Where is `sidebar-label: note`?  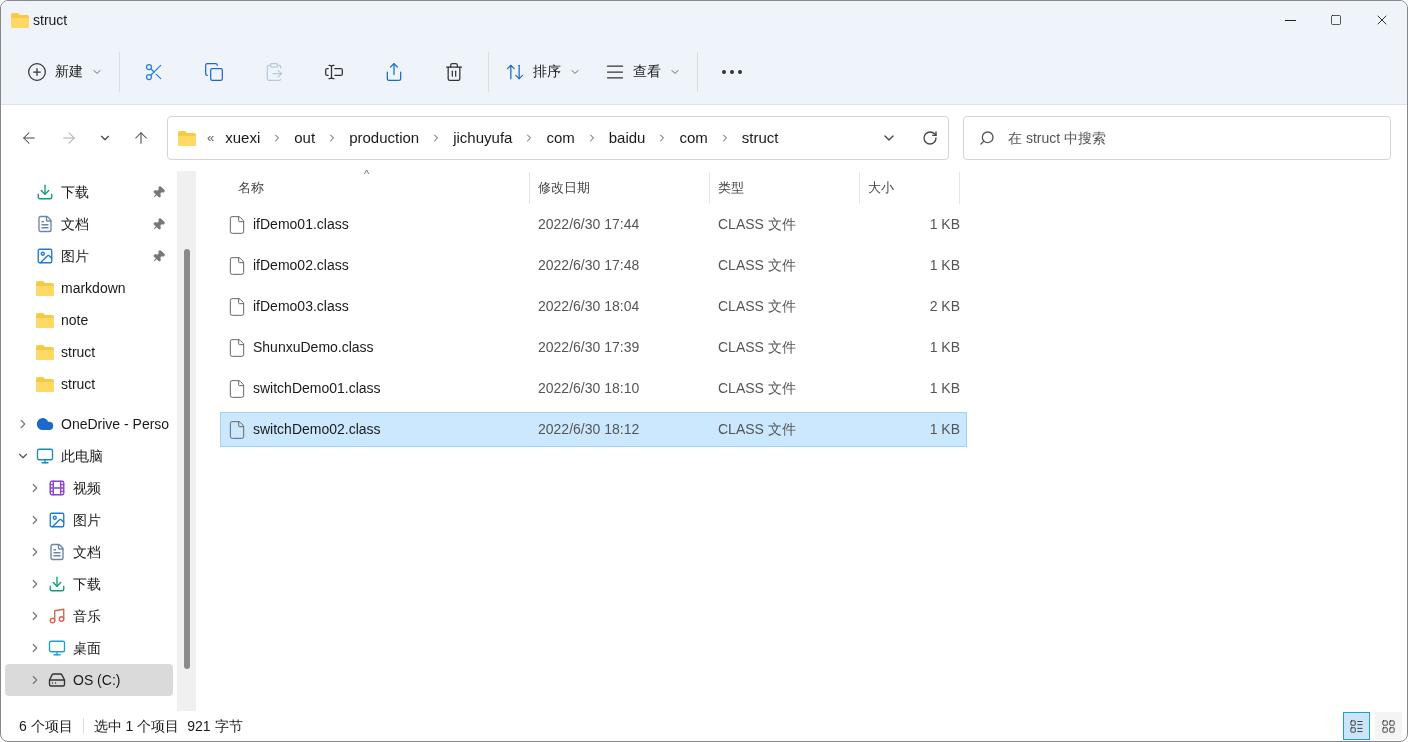 sidebar-label: note is located at coordinates (75, 320).